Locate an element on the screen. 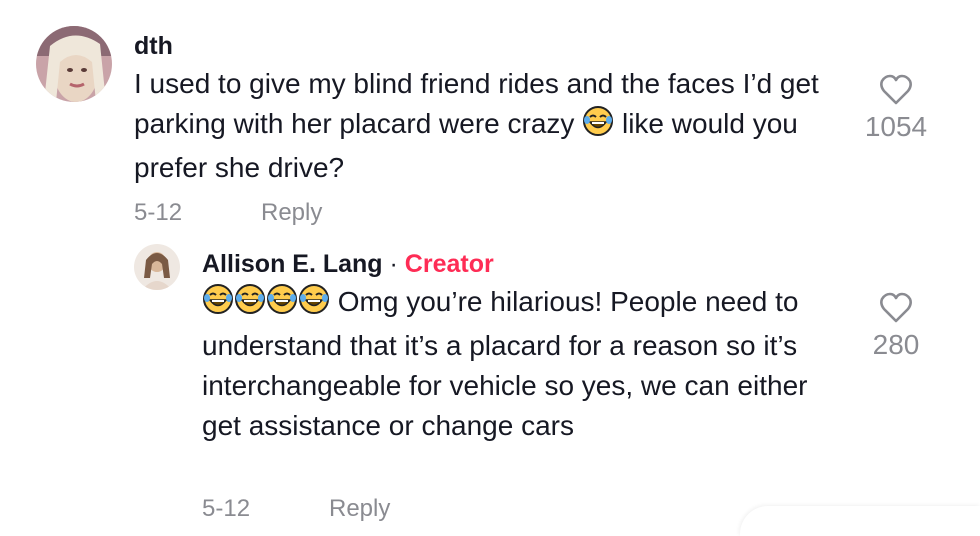  username-text: Allison E. Lang is located at coordinates (292, 264).